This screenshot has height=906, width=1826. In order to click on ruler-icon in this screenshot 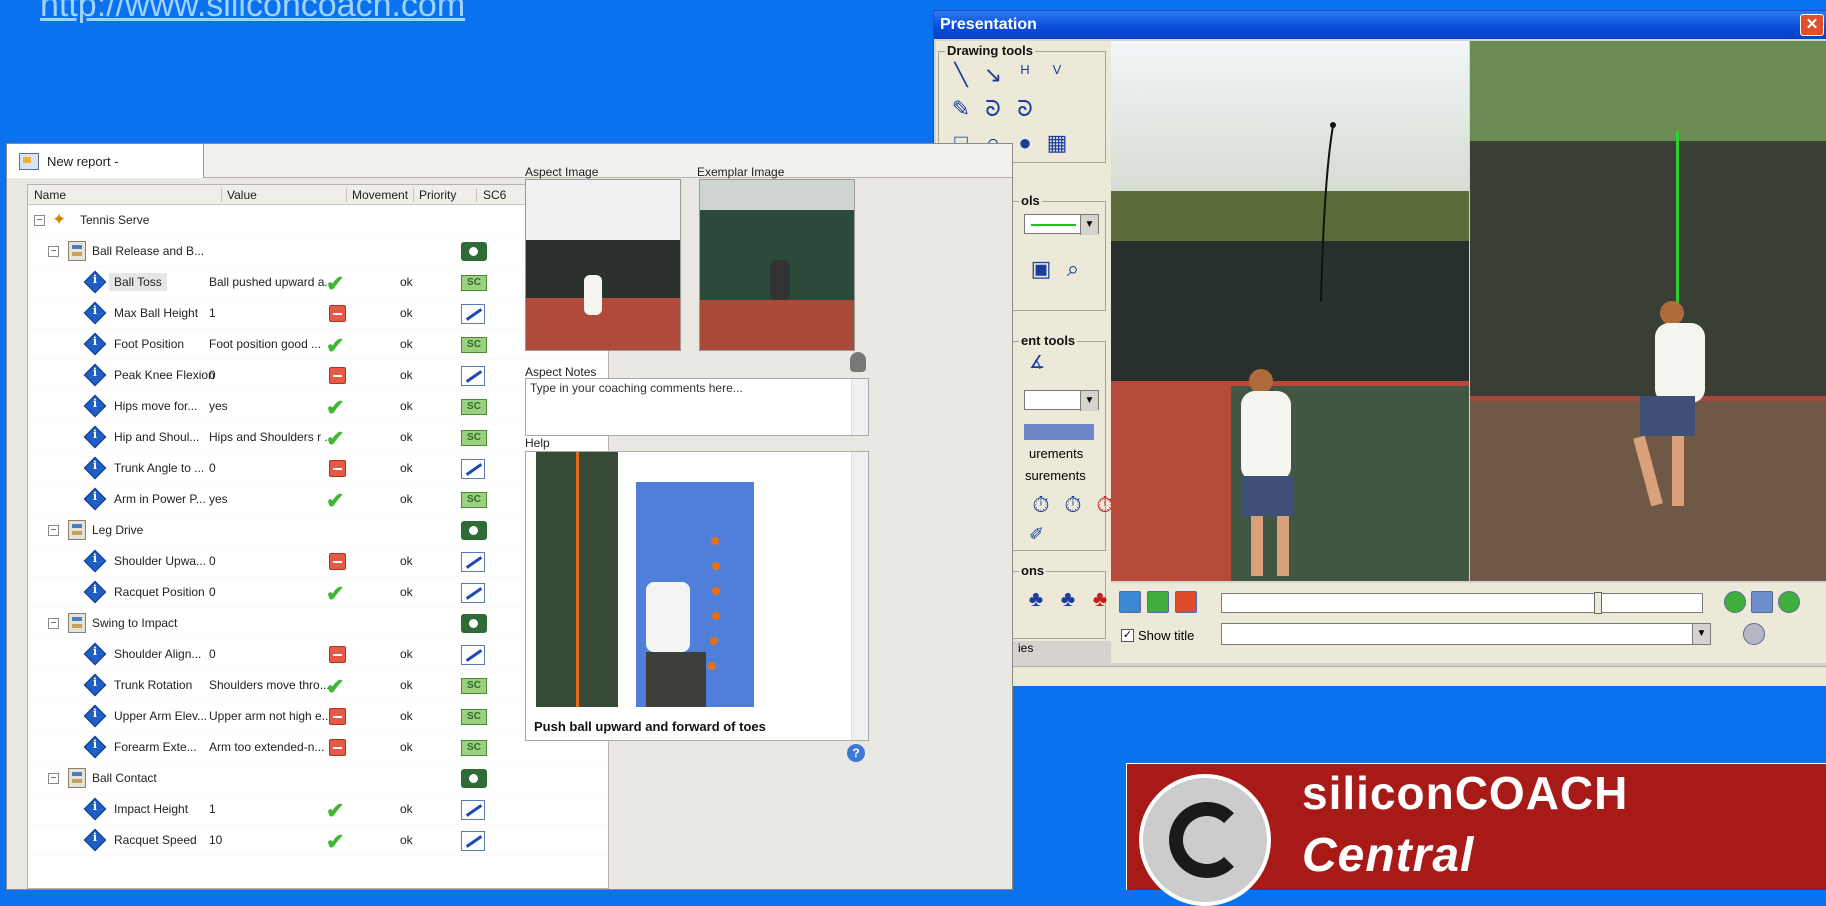, I will do `click(1059, 432)`.